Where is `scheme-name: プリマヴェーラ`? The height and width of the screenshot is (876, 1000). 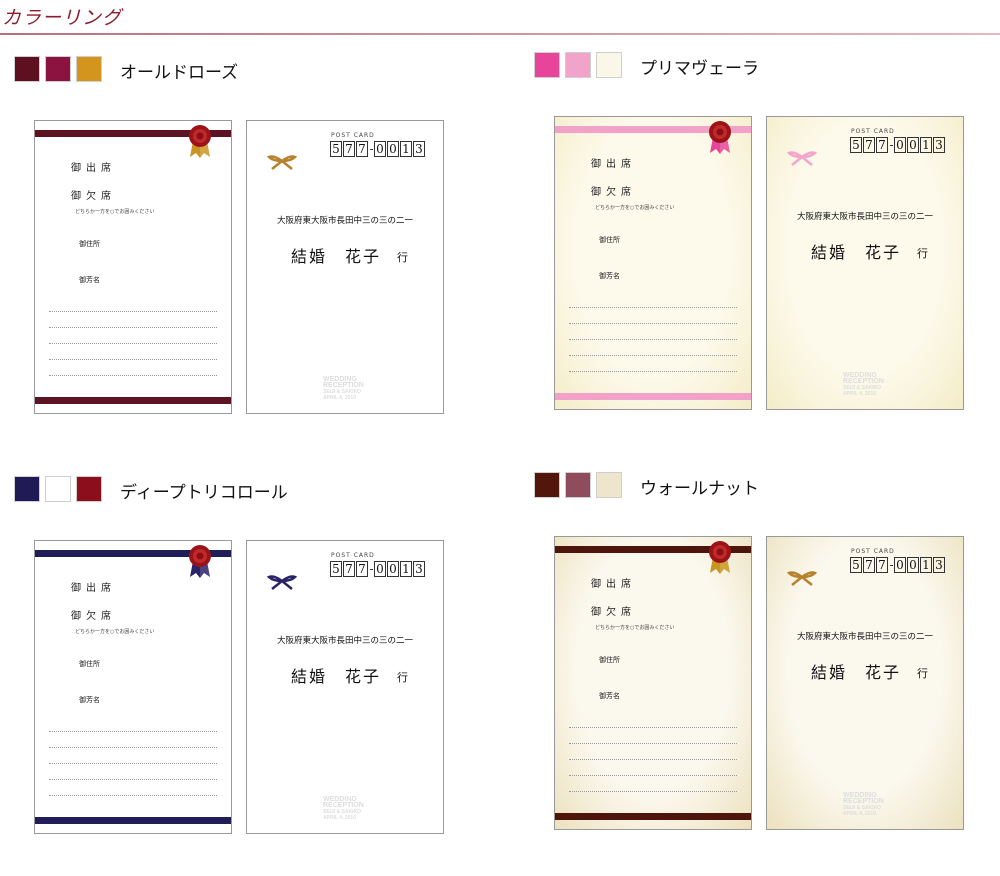
scheme-name: プリマヴェーラ is located at coordinates (699, 69).